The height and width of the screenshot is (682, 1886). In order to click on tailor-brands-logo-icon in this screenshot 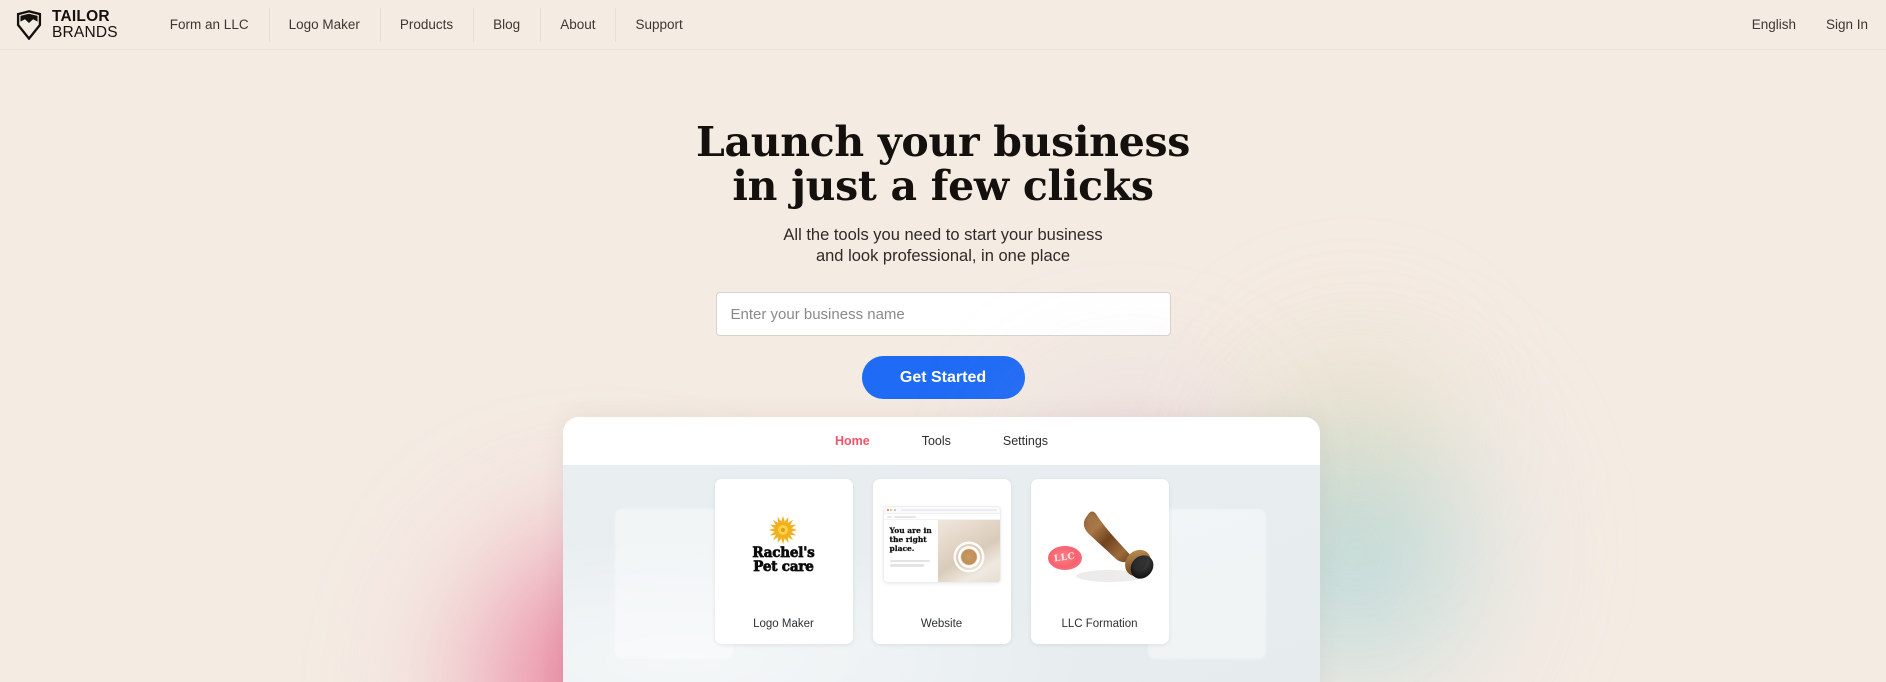, I will do `click(29, 24)`.